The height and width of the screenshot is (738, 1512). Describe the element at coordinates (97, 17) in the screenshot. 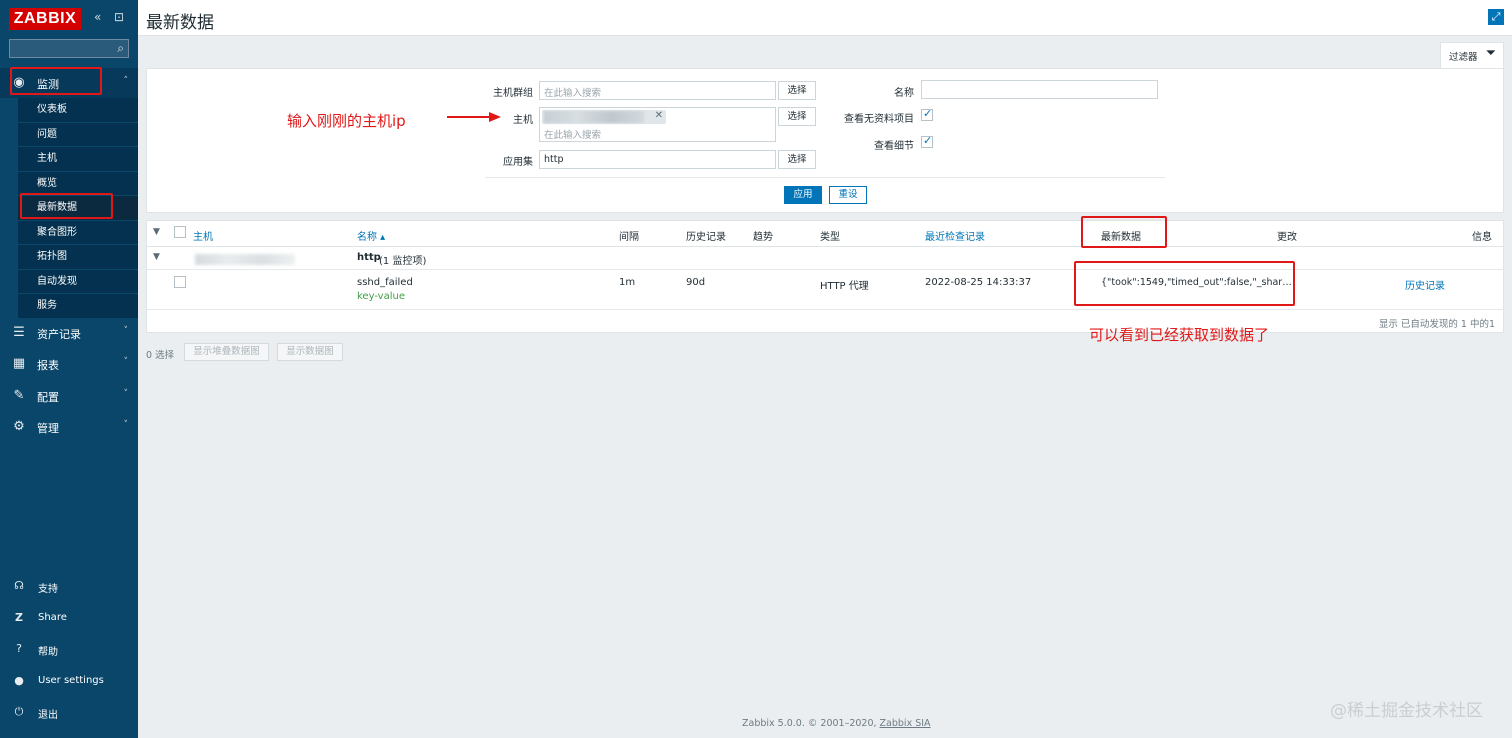

I see `collapse-sidebar-icon: «` at that location.